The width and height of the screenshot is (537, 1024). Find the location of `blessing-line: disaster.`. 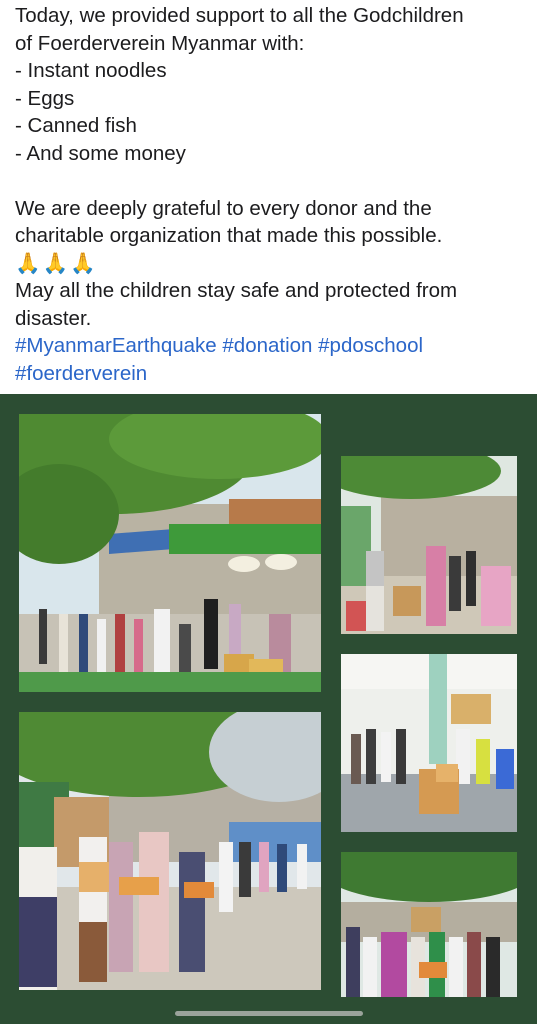

blessing-line: disaster. is located at coordinates (53, 318).